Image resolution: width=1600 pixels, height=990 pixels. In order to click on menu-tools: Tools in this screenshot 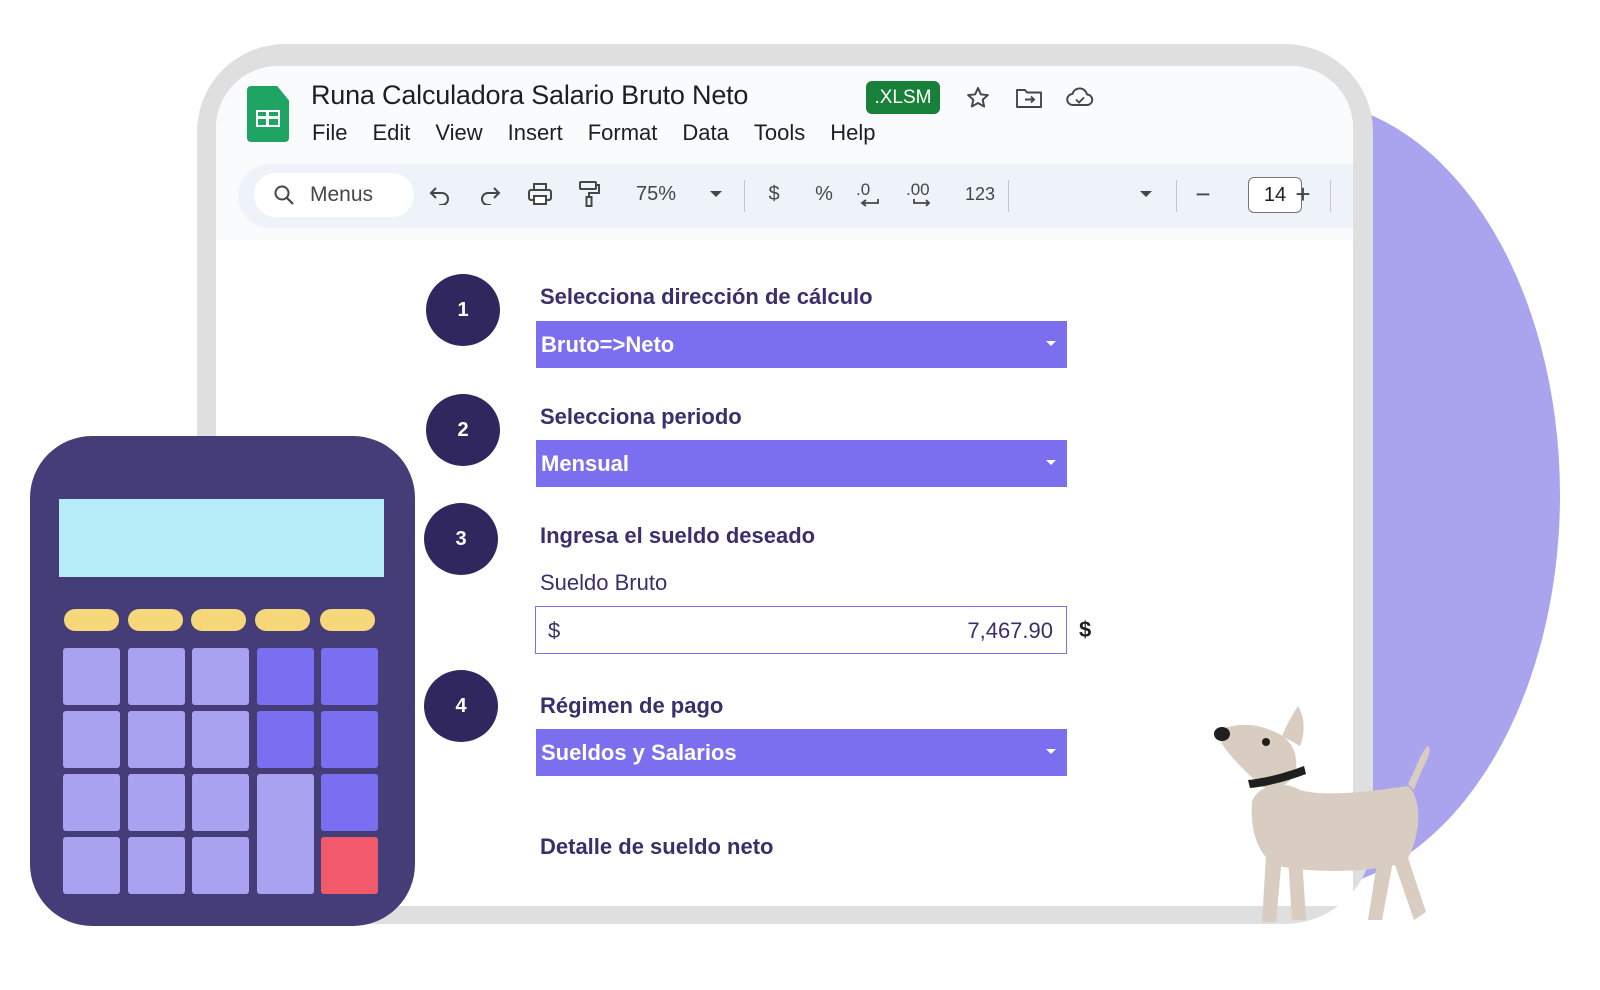, I will do `click(779, 133)`.